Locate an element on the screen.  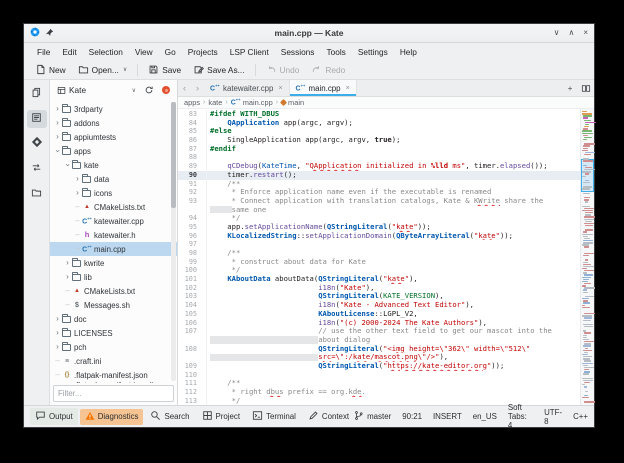
menu-lsp-client: LSP Client is located at coordinates (249, 52).